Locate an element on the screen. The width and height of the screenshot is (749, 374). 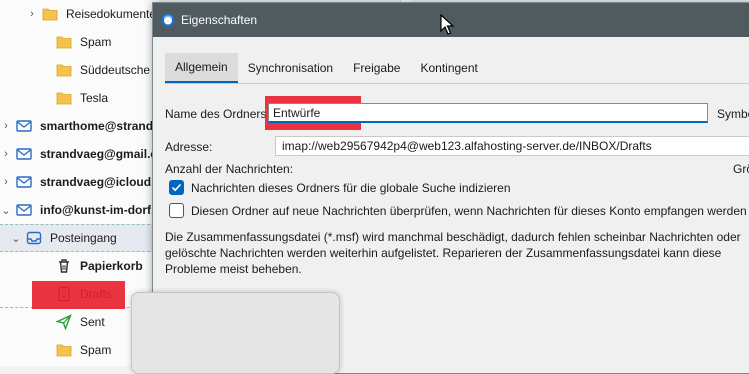
tab-allgemein: Allgemein is located at coordinates (201, 68).